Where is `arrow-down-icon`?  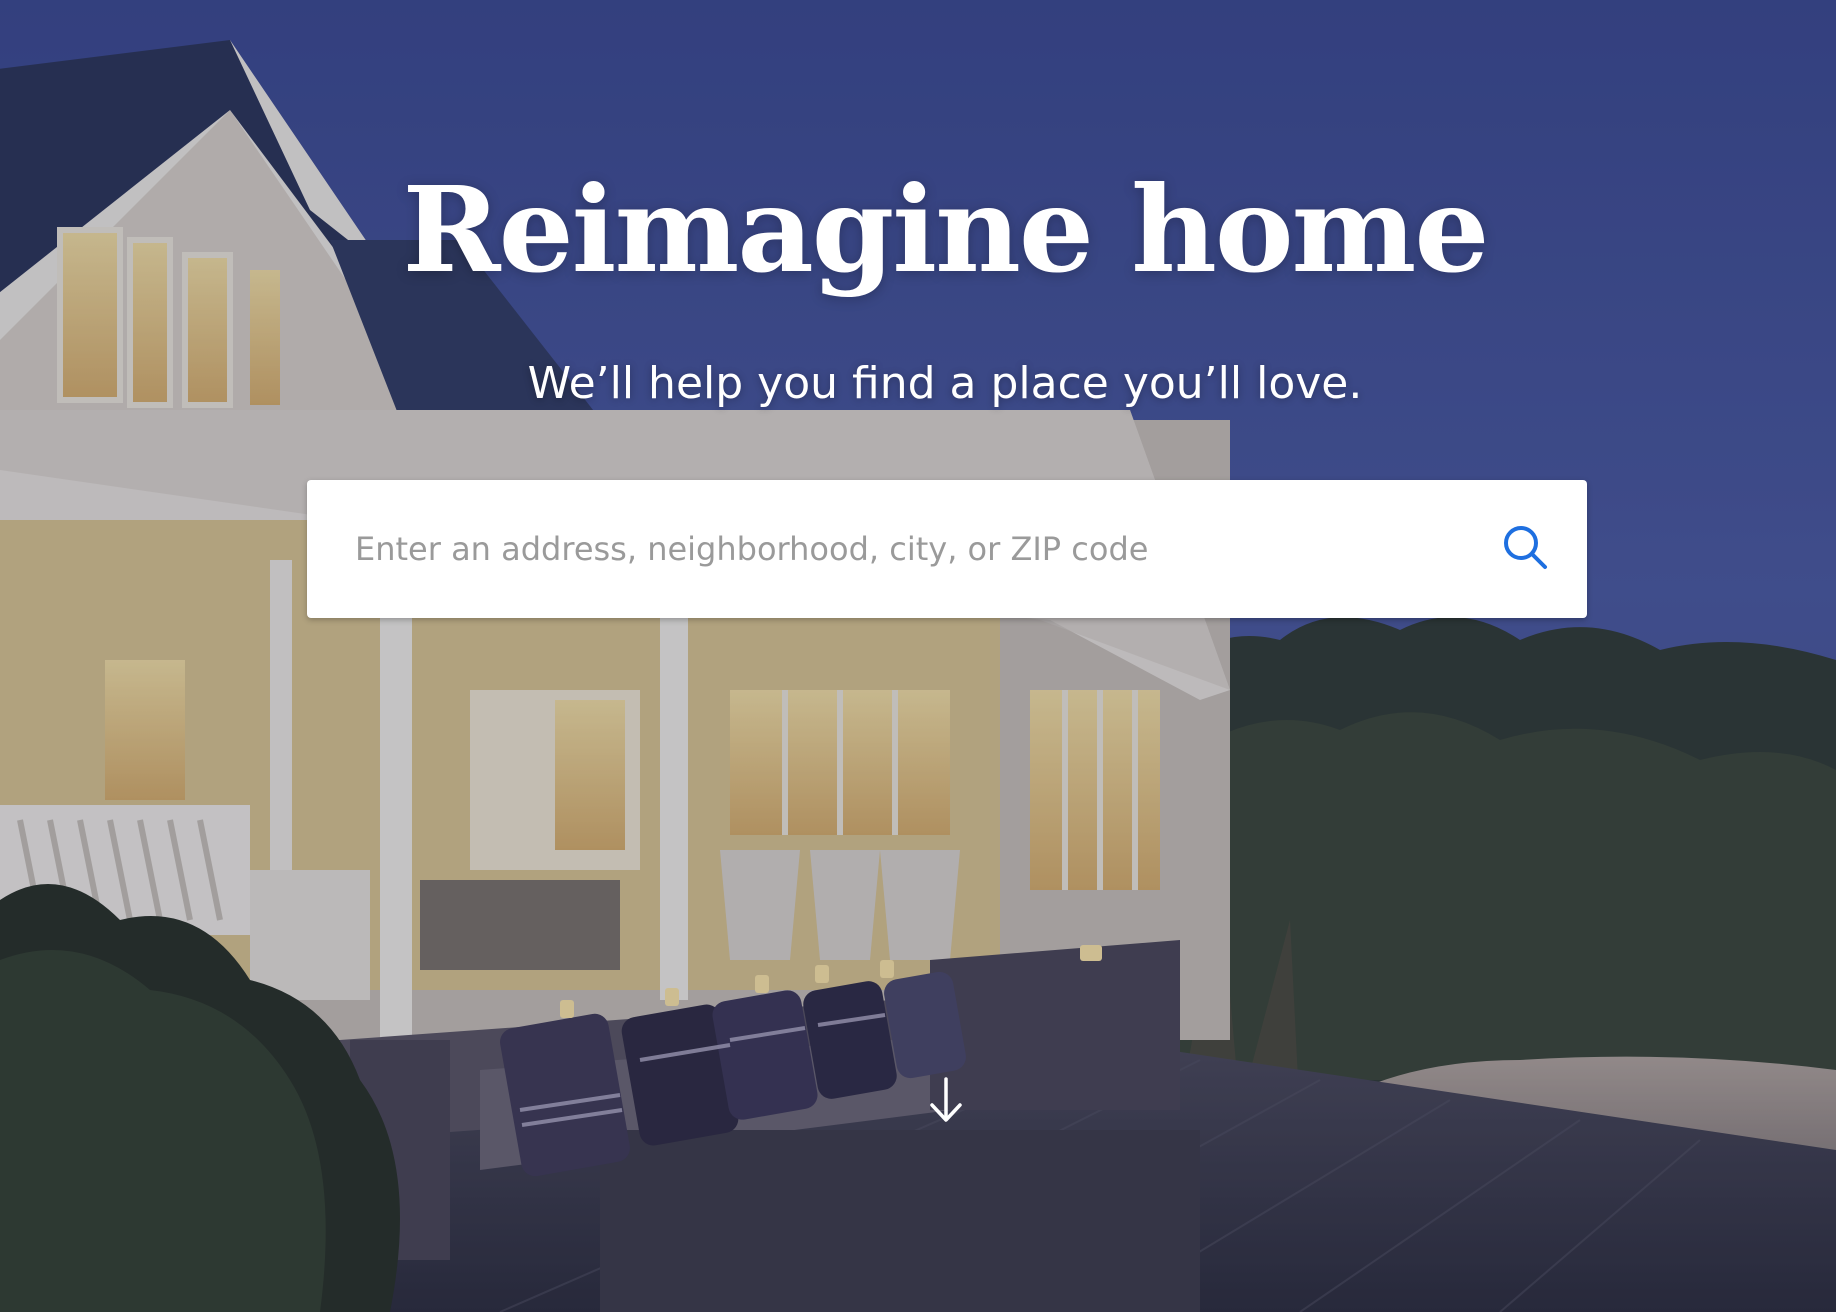
arrow-down-icon is located at coordinates (946, 1103).